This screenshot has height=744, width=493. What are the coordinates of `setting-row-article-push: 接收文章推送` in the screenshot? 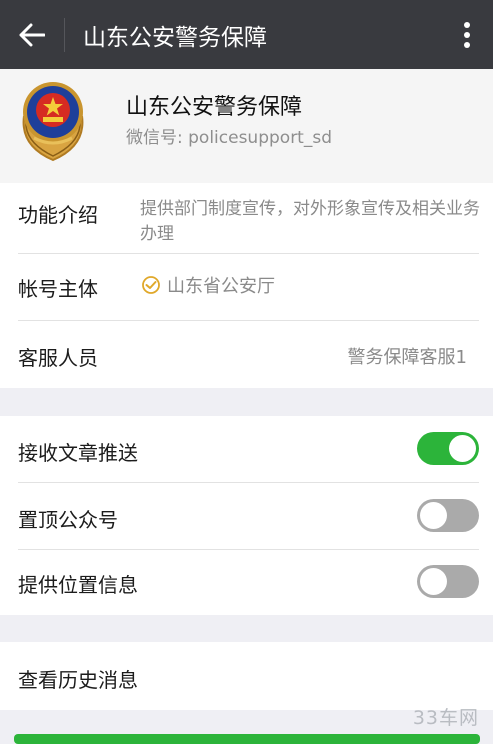 It's located at (246, 449).